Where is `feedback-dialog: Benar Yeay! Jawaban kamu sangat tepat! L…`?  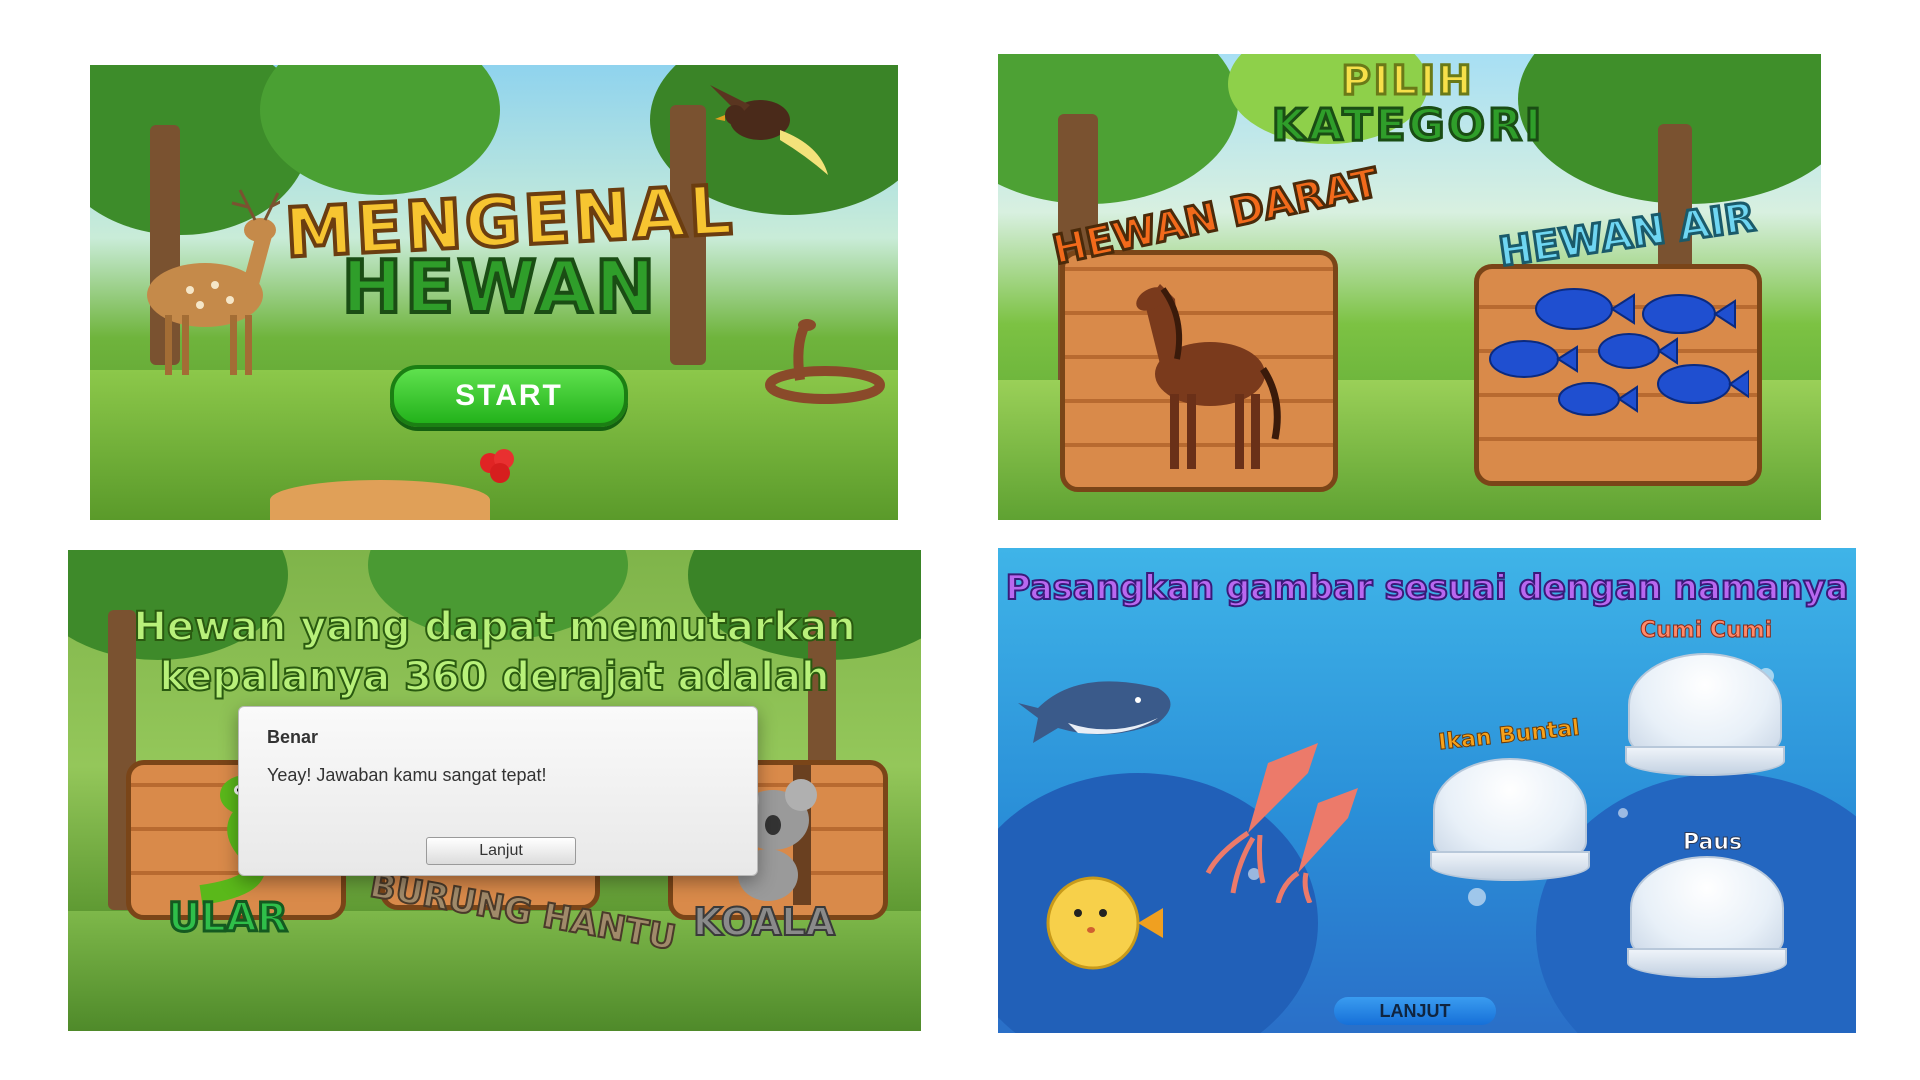 feedback-dialog: Benar Yeay! Jawaban kamu sangat tepat! L… is located at coordinates (498, 791).